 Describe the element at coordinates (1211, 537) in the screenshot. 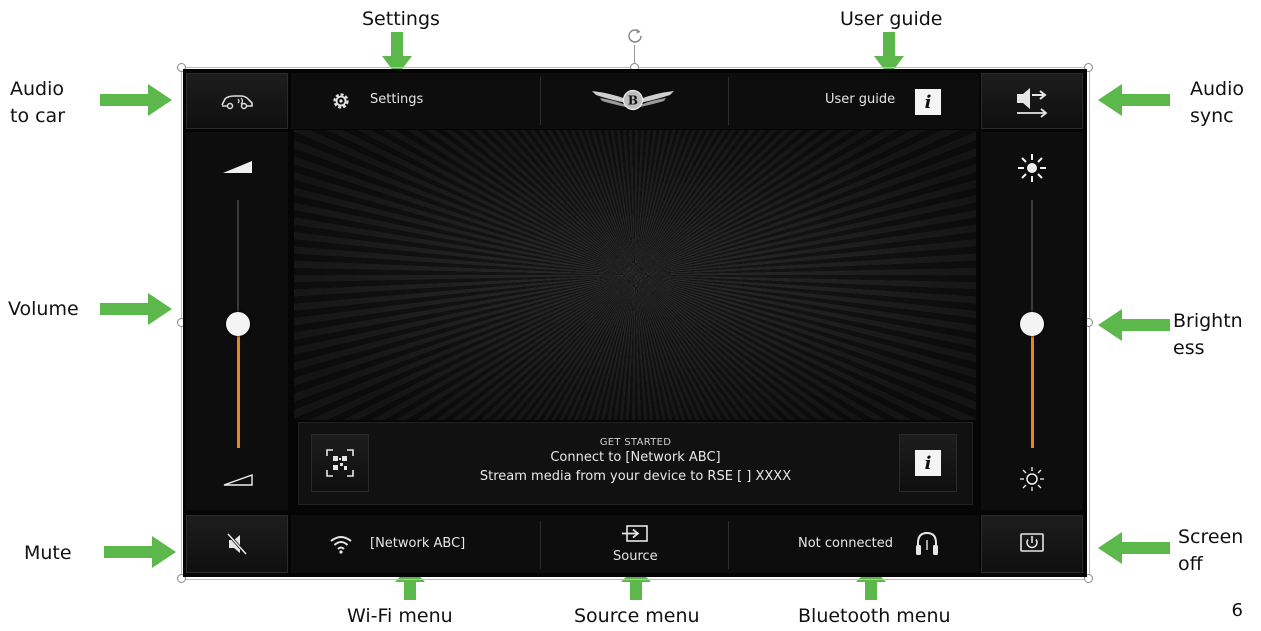

I see `callout-screen-off-line1: Screen` at that location.